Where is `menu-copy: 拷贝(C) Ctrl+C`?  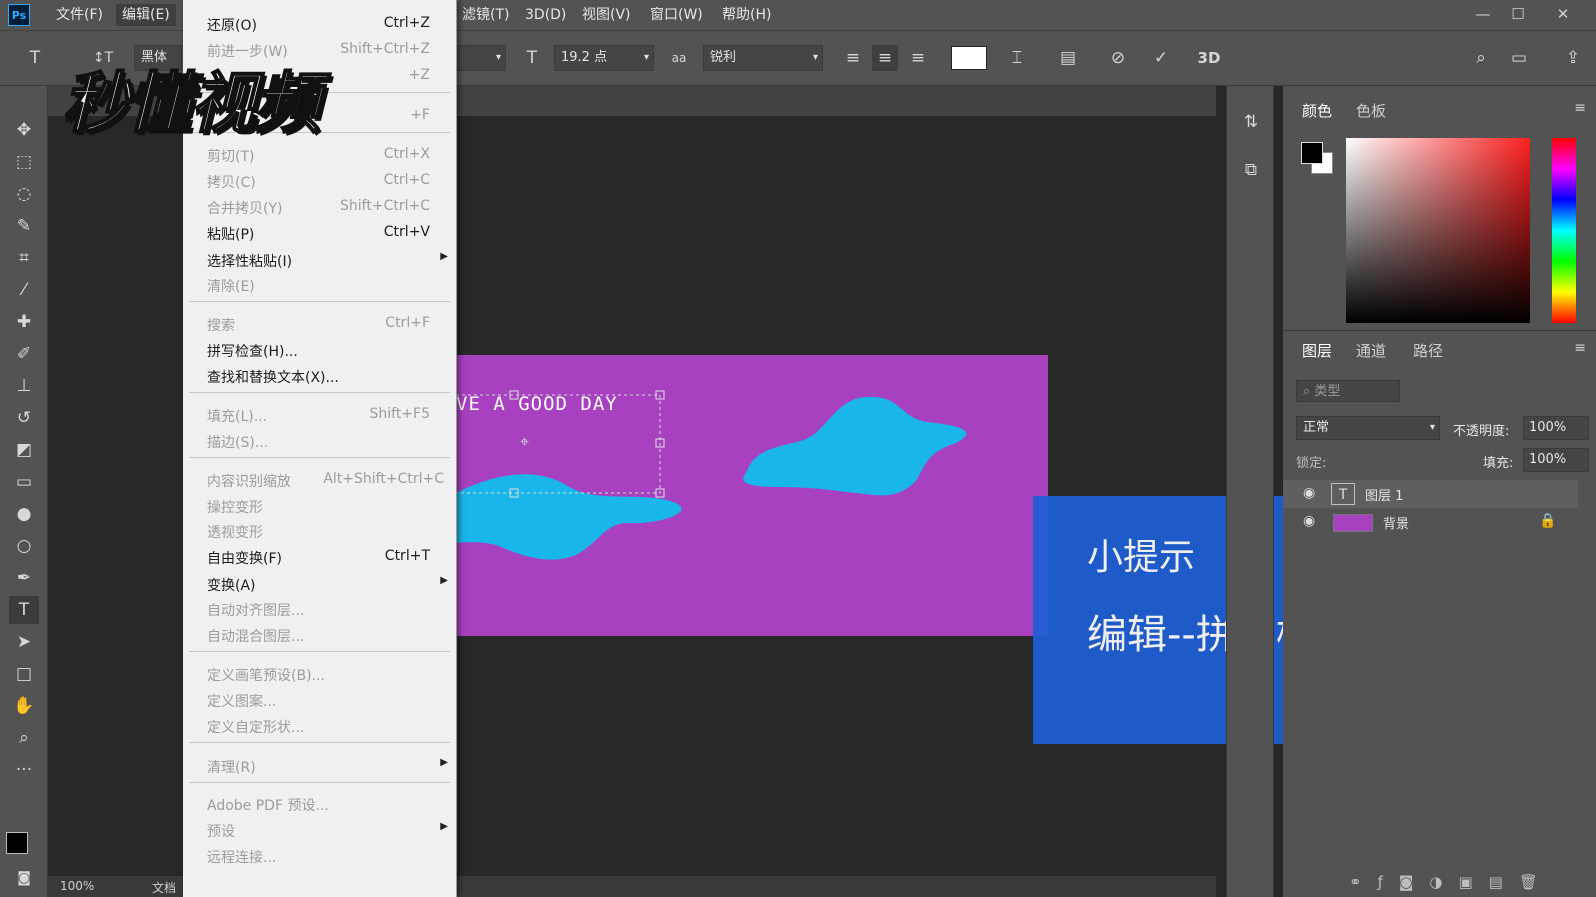
menu-copy: 拷贝(C) Ctrl+C is located at coordinates (319, 181).